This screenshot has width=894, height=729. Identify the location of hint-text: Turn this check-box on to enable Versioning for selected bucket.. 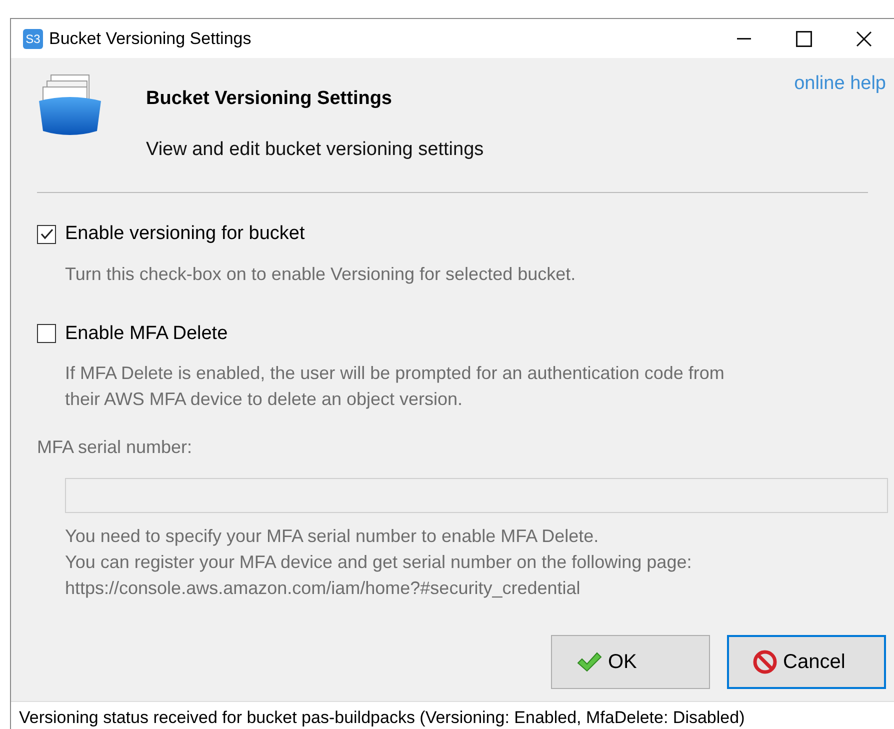
(321, 274).